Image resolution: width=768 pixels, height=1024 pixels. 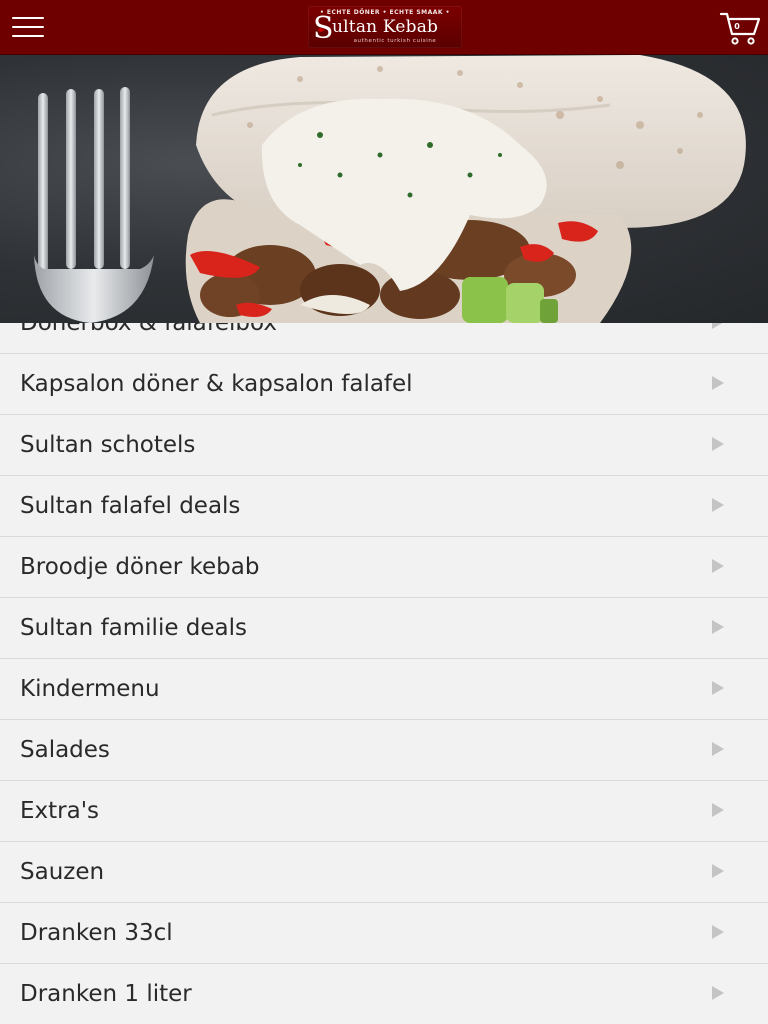 I want to click on category-row: Dönerbox & falafelbox, so click(x=384, y=338).